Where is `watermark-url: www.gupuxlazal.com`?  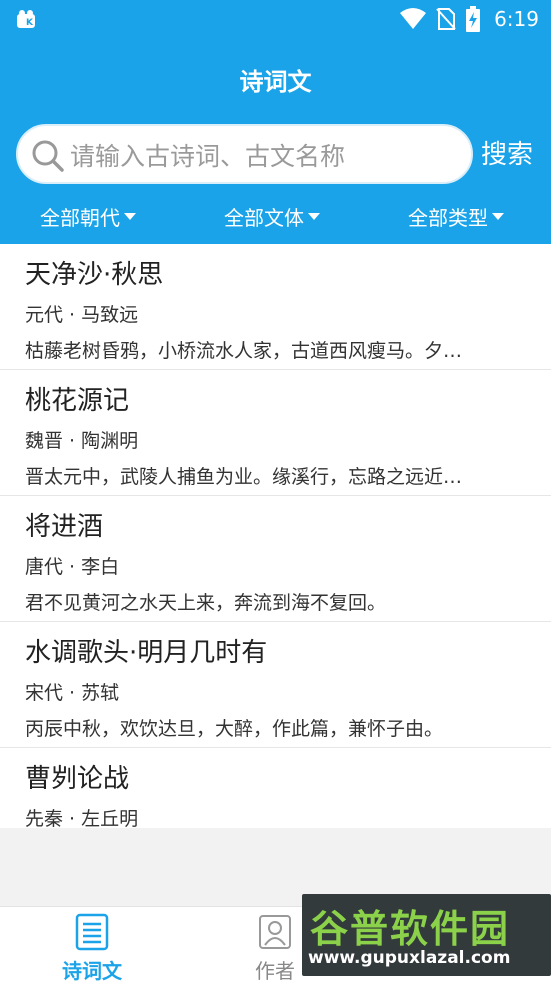
watermark-url: www.gupuxlazal.com is located at coordinates (409, 958).